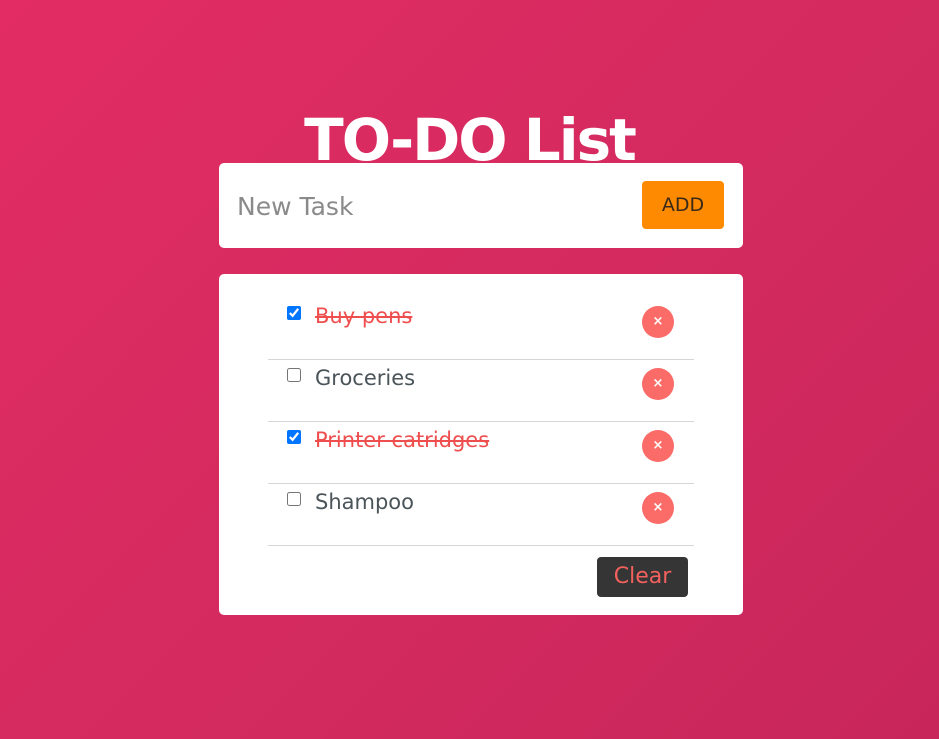 This screenshot has width=939, height=739. Describe the element at coordinates (481, 453) in the screenshot. I see `task-item: Printer catridges ×` at that location.